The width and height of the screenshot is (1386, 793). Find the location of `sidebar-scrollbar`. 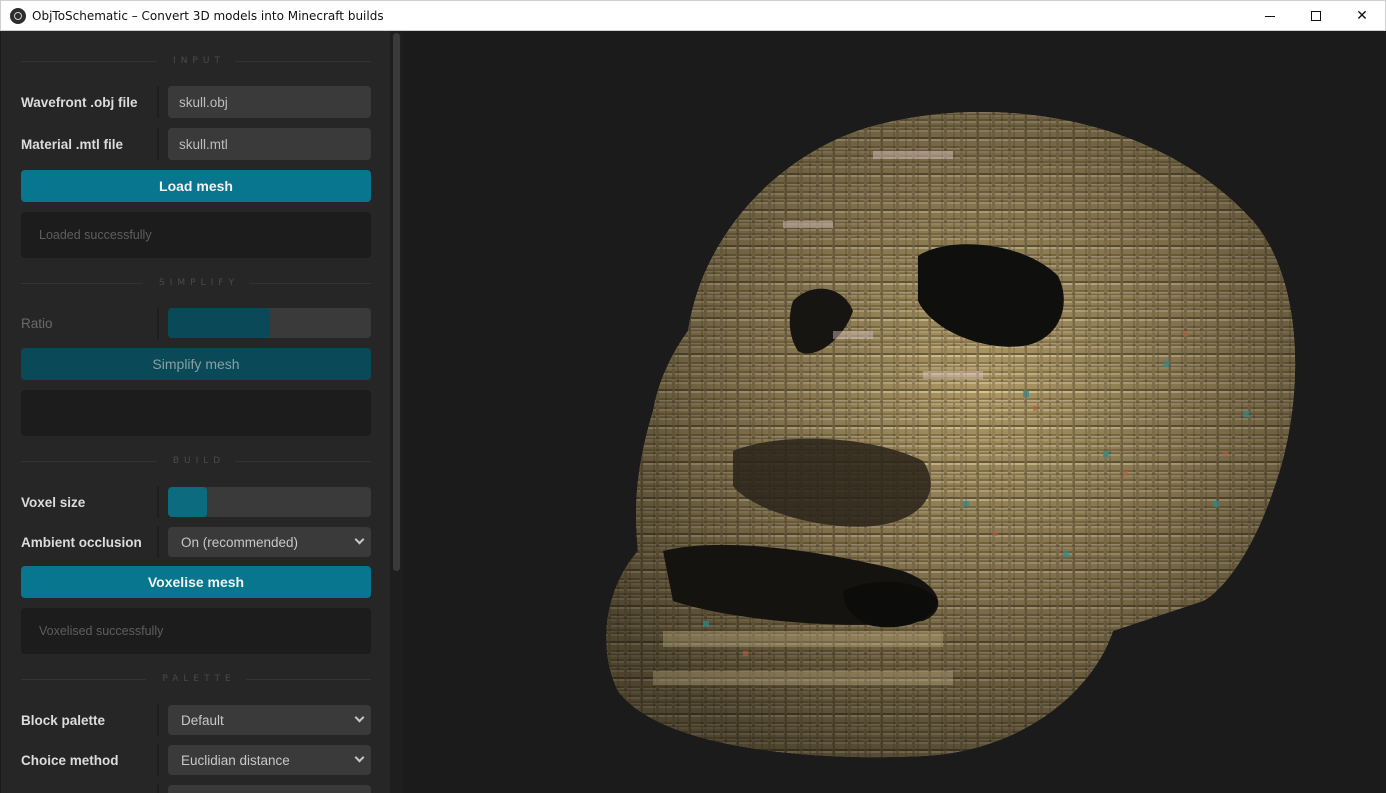

sidebar-scrollbar is located at coordinates (396, 412).